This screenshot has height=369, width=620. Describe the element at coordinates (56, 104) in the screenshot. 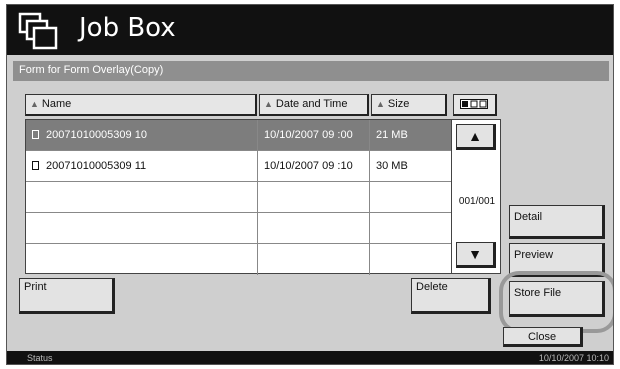

I see `column-name-label: Name` at that location.